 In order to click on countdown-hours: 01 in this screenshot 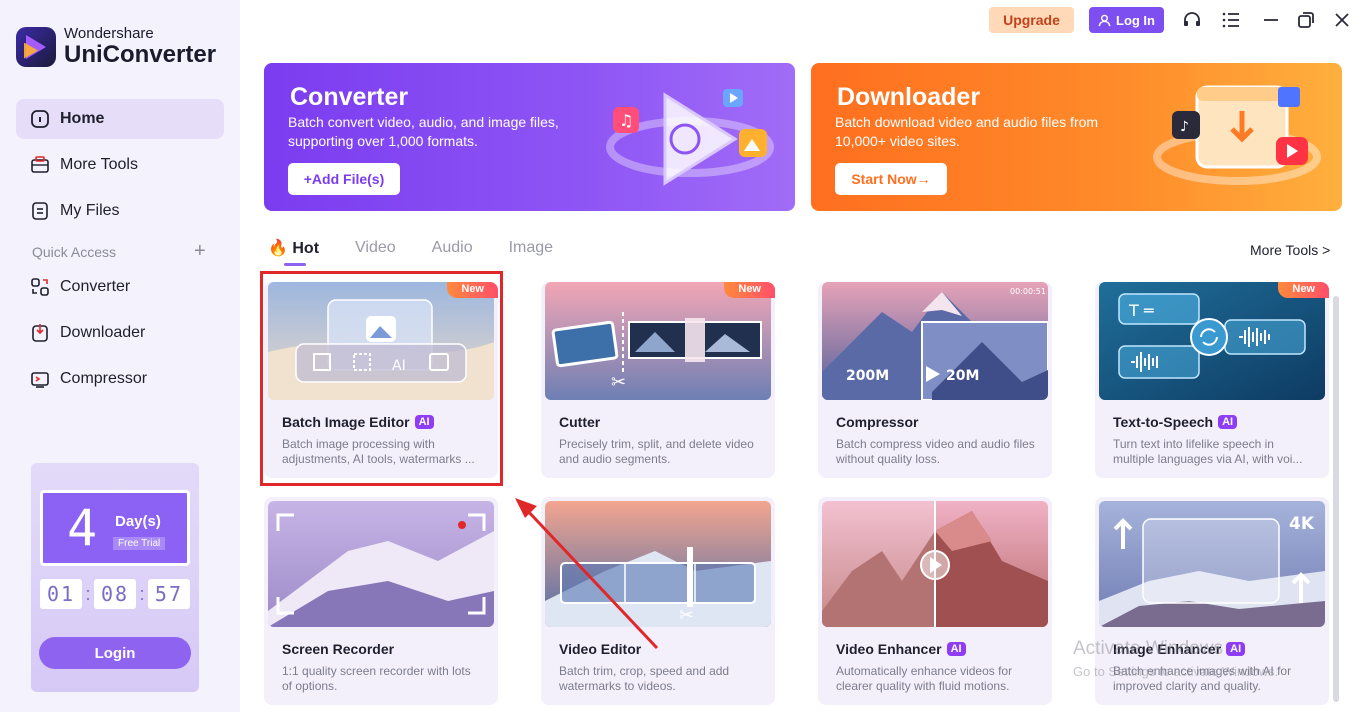, I will do `click(61, 594)`.